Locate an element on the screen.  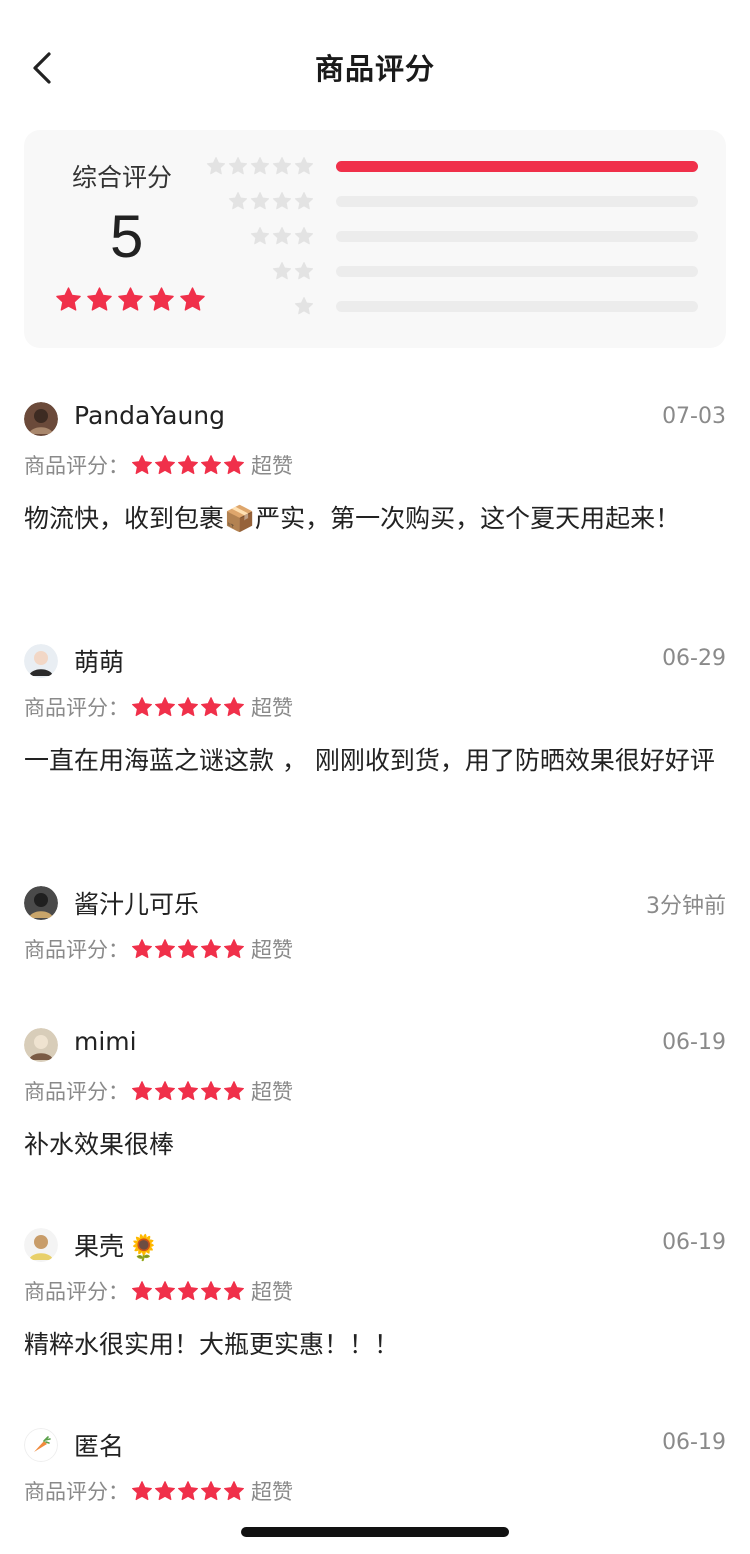
distribution-row-5-star is located at coordinates (454, 168).